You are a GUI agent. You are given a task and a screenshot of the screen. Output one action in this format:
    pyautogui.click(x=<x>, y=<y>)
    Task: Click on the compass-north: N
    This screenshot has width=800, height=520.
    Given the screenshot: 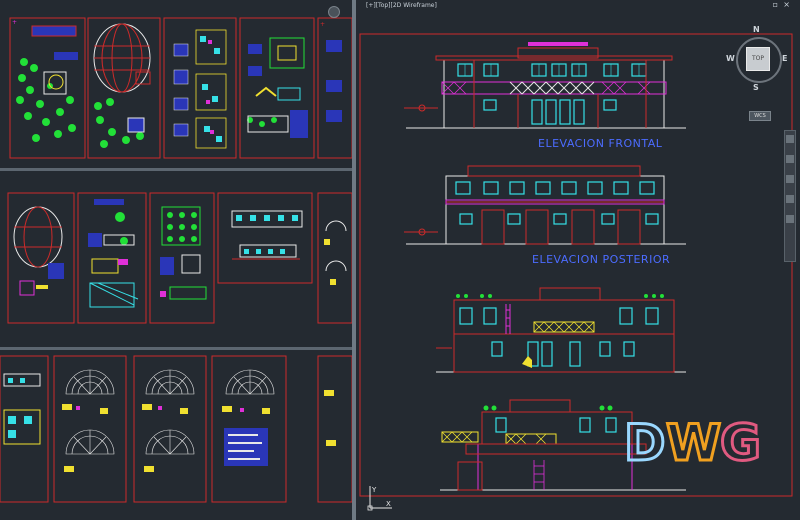 What is the action you would take?
    pyautogui.click(x=756, y=29)
    